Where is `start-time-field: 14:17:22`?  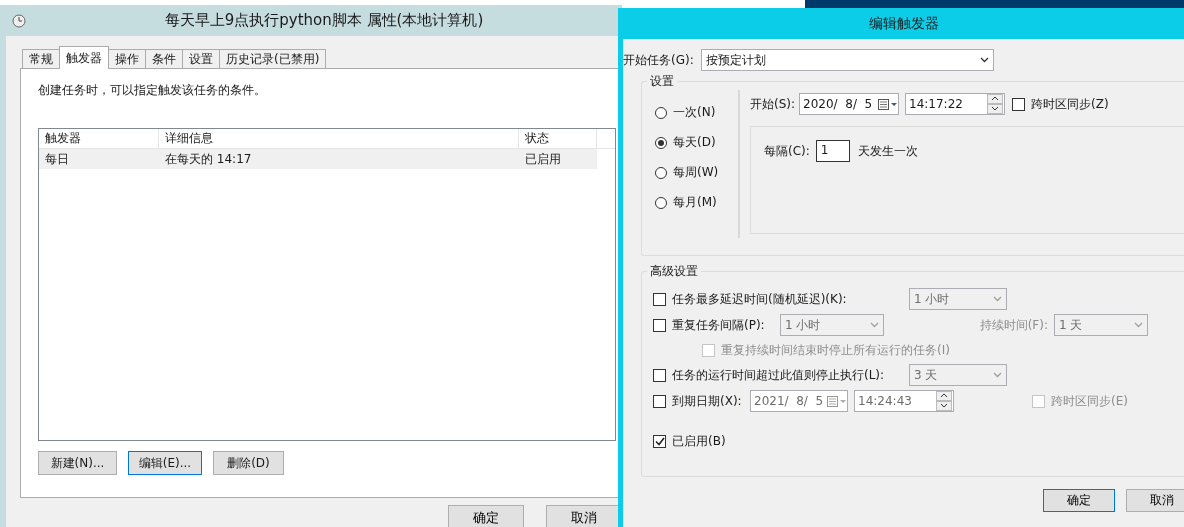
start-time-field: 14:17:22 is located at coordinates (955, 104).